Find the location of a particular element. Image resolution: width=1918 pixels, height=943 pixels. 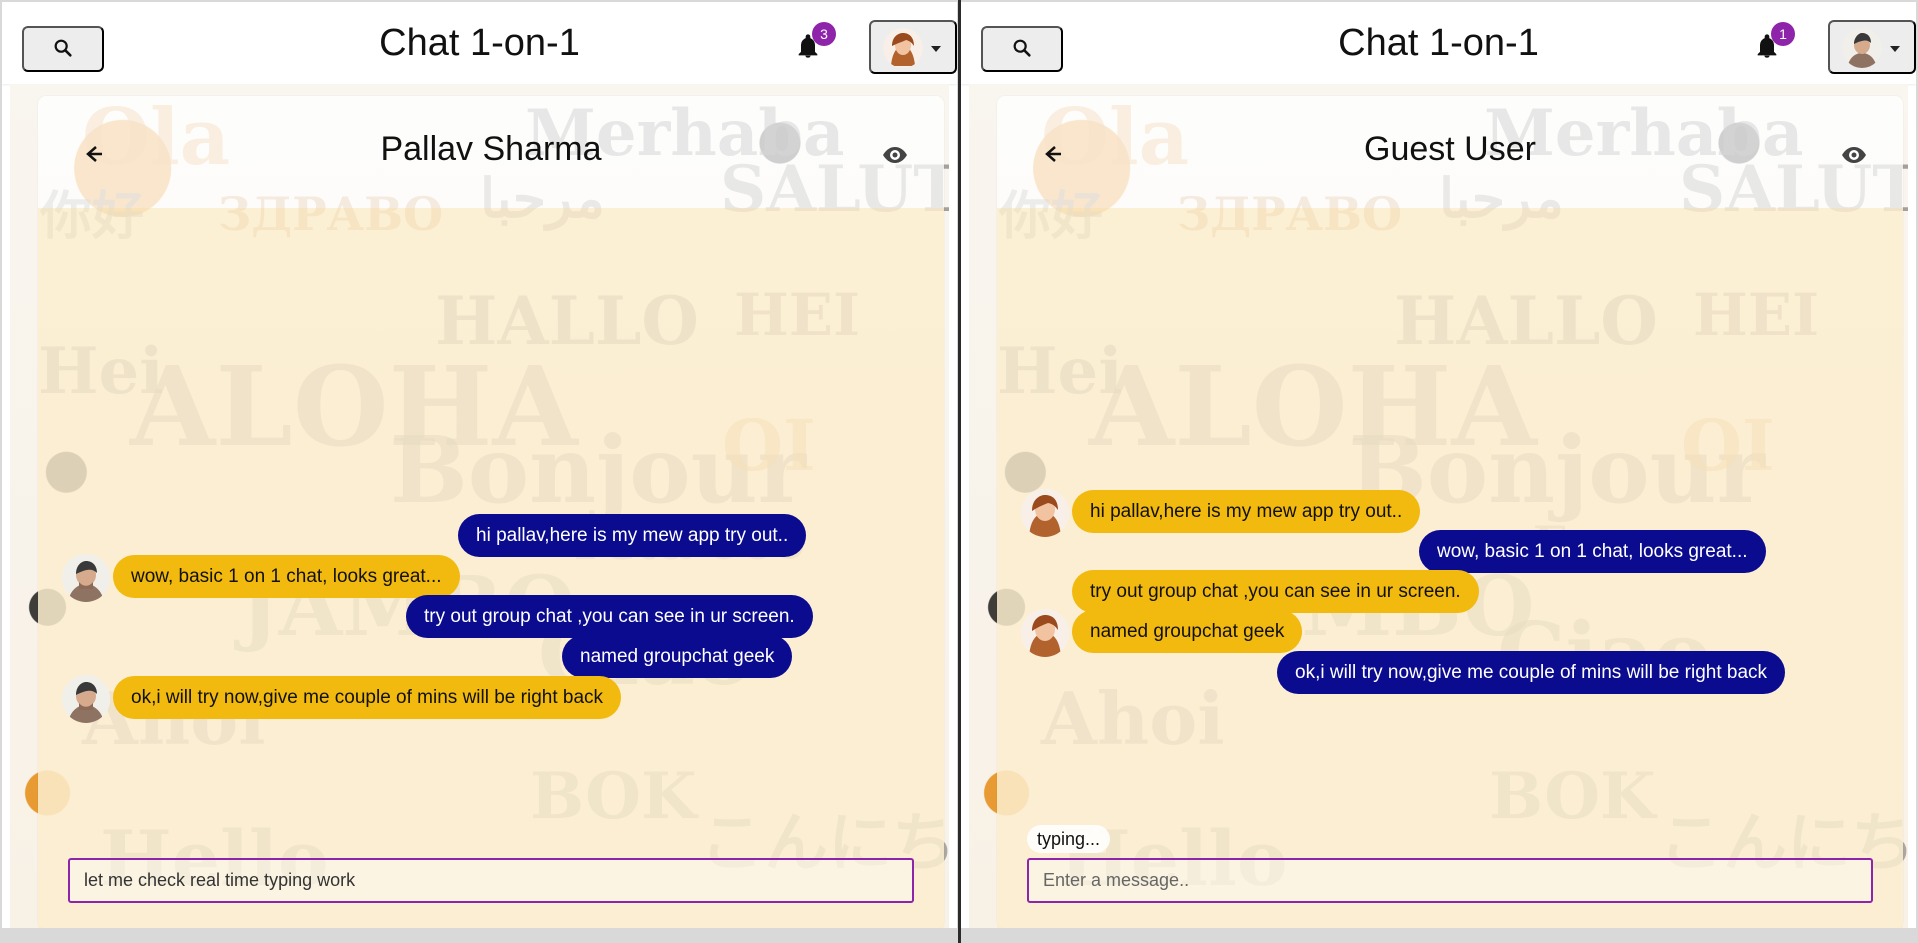

notifications-button: 1 is located at coordinates (1774, 43).